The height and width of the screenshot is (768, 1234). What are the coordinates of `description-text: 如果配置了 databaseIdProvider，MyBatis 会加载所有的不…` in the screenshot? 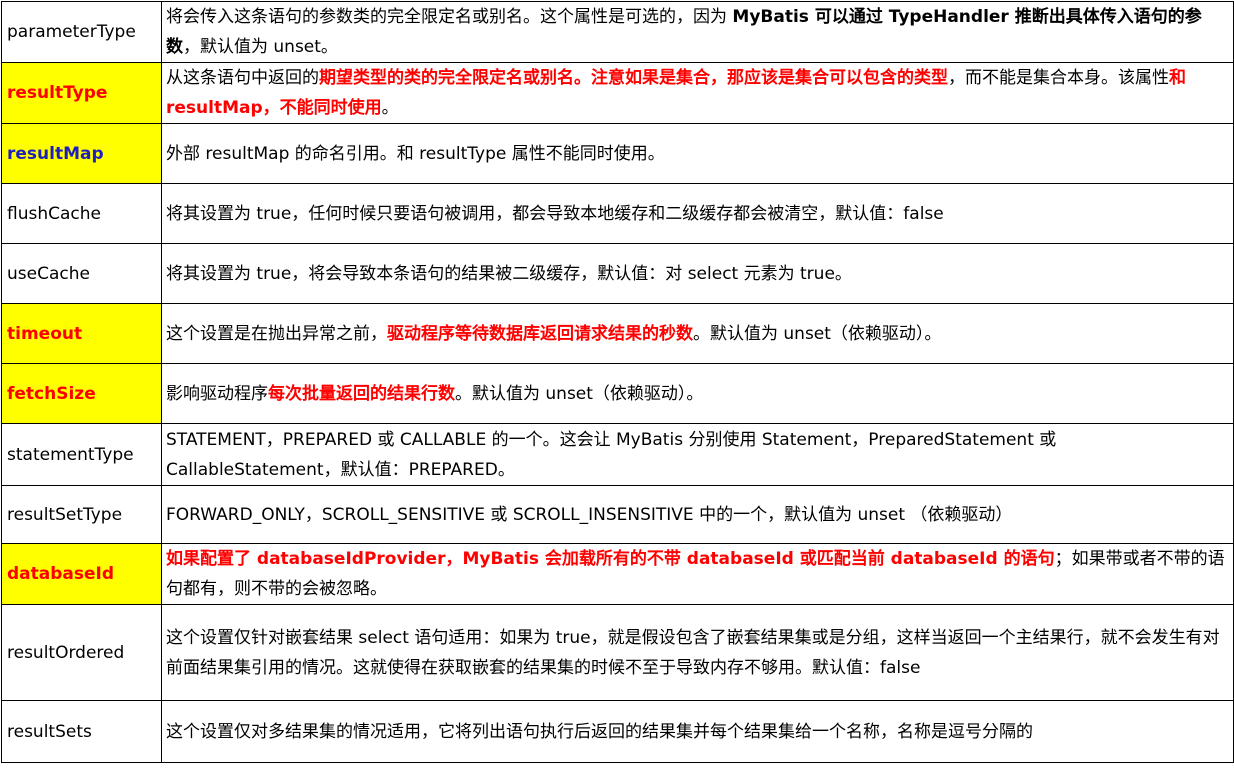 It's located at (610, 559).